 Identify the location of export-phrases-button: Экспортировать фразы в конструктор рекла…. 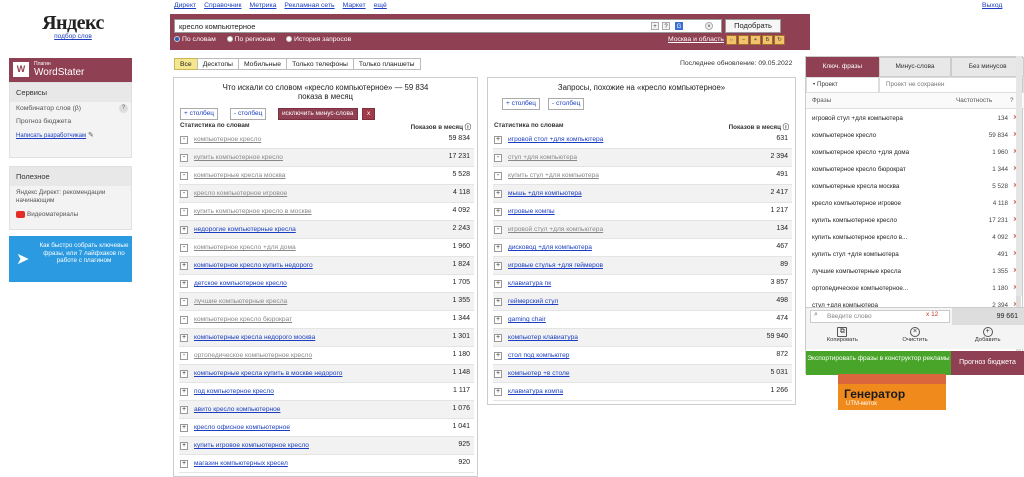
(878, 363).